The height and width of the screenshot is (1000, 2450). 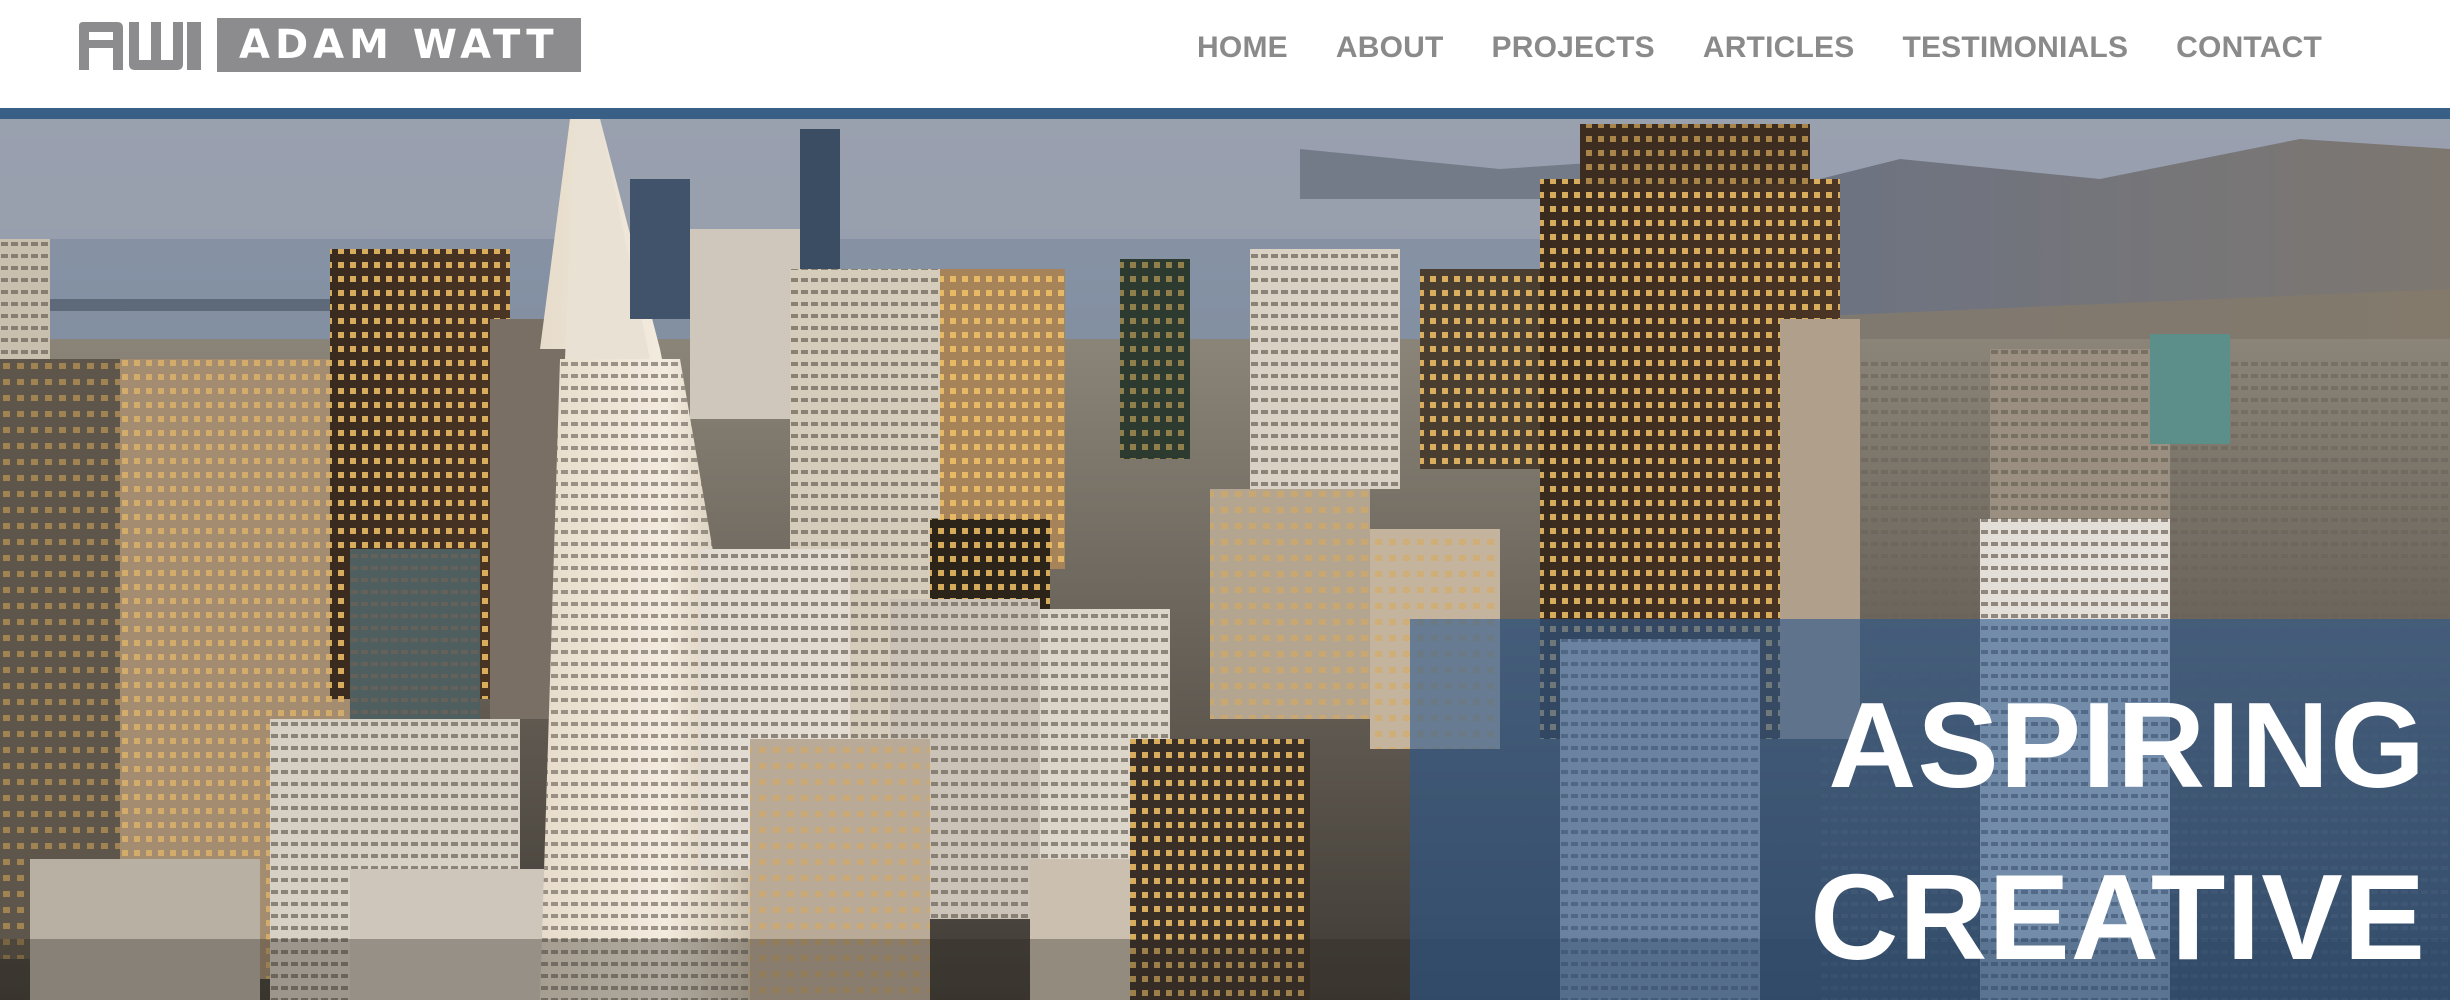 I want to click on brand-logo-link: ADAM WATT, so click(x=328, y=45).